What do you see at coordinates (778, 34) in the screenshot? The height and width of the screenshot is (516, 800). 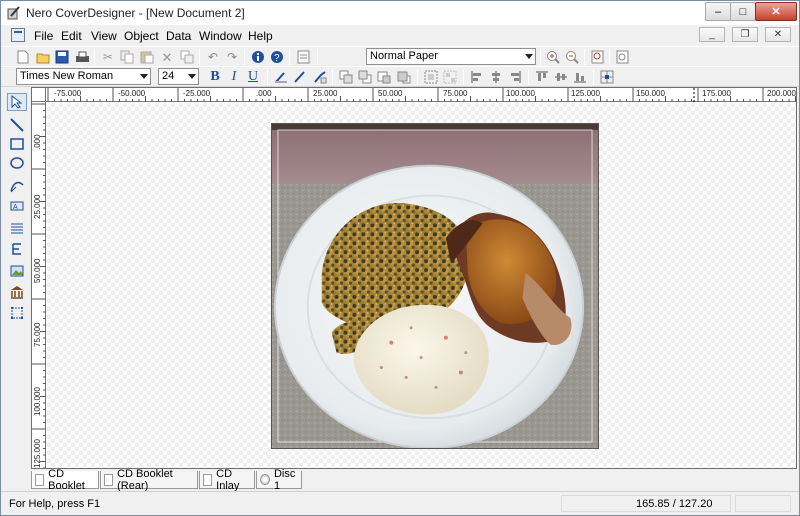 I see `child-close-button: ✕` at bounding box center [778, 34].